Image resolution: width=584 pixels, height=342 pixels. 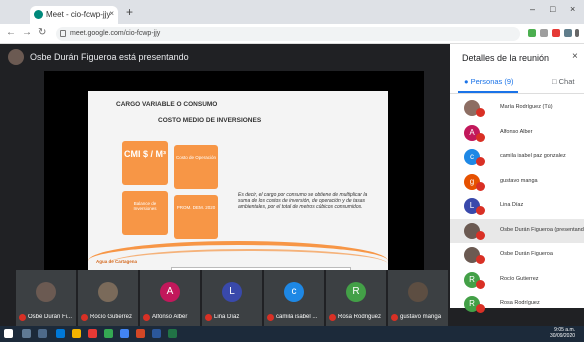 I want to click on search-icon, so click(x=26, y=333).